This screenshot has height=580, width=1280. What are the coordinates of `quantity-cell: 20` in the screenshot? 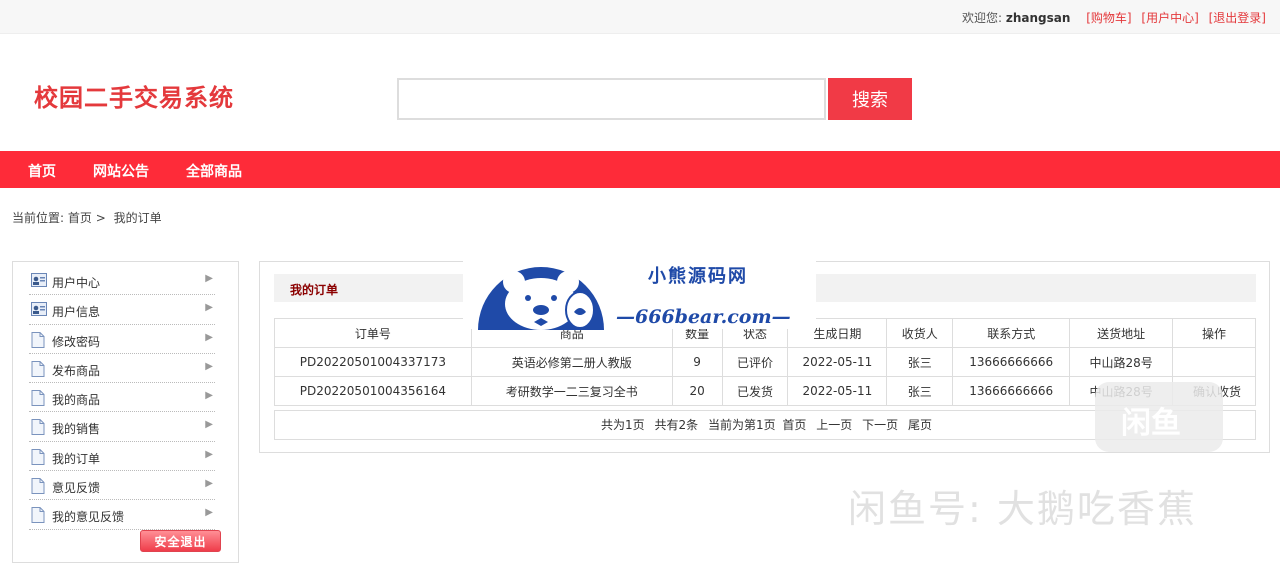 It's located at (697, 391).